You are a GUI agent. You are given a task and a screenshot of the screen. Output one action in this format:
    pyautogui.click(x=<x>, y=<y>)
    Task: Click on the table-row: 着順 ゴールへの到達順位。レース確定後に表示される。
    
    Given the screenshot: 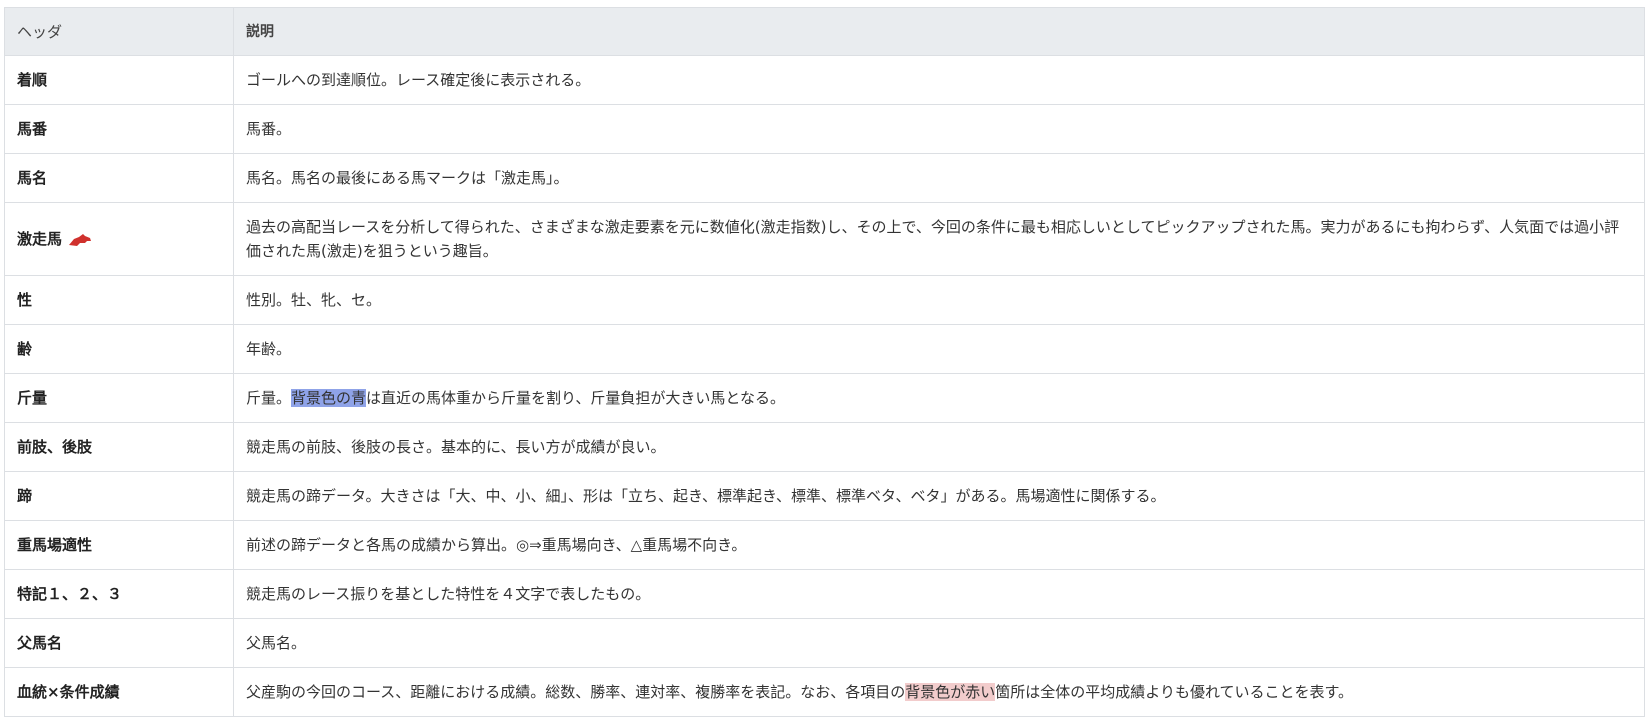 What is the action you would take?
    pyautogui.click(x=824, y=80)
    